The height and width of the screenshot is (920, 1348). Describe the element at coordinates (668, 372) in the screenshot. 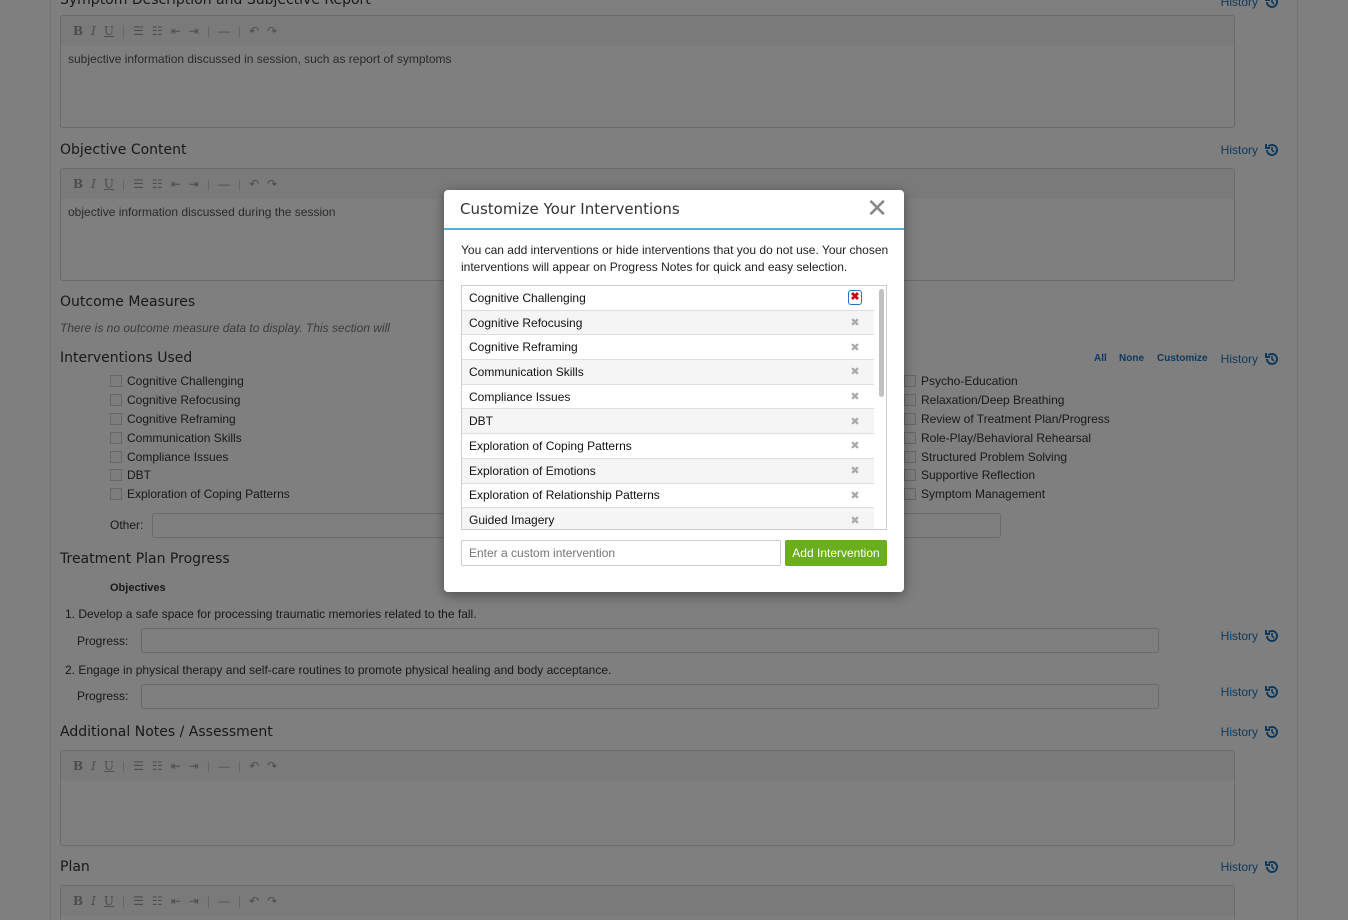

I see `list-item: Communication Skills ✖` at that location.